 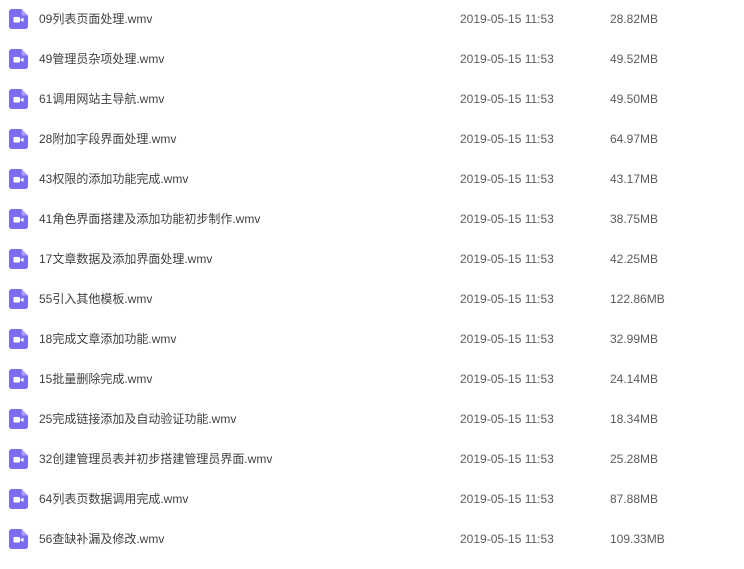 I want to click on file-size: 25.28MB, so click(x=634, y=459).